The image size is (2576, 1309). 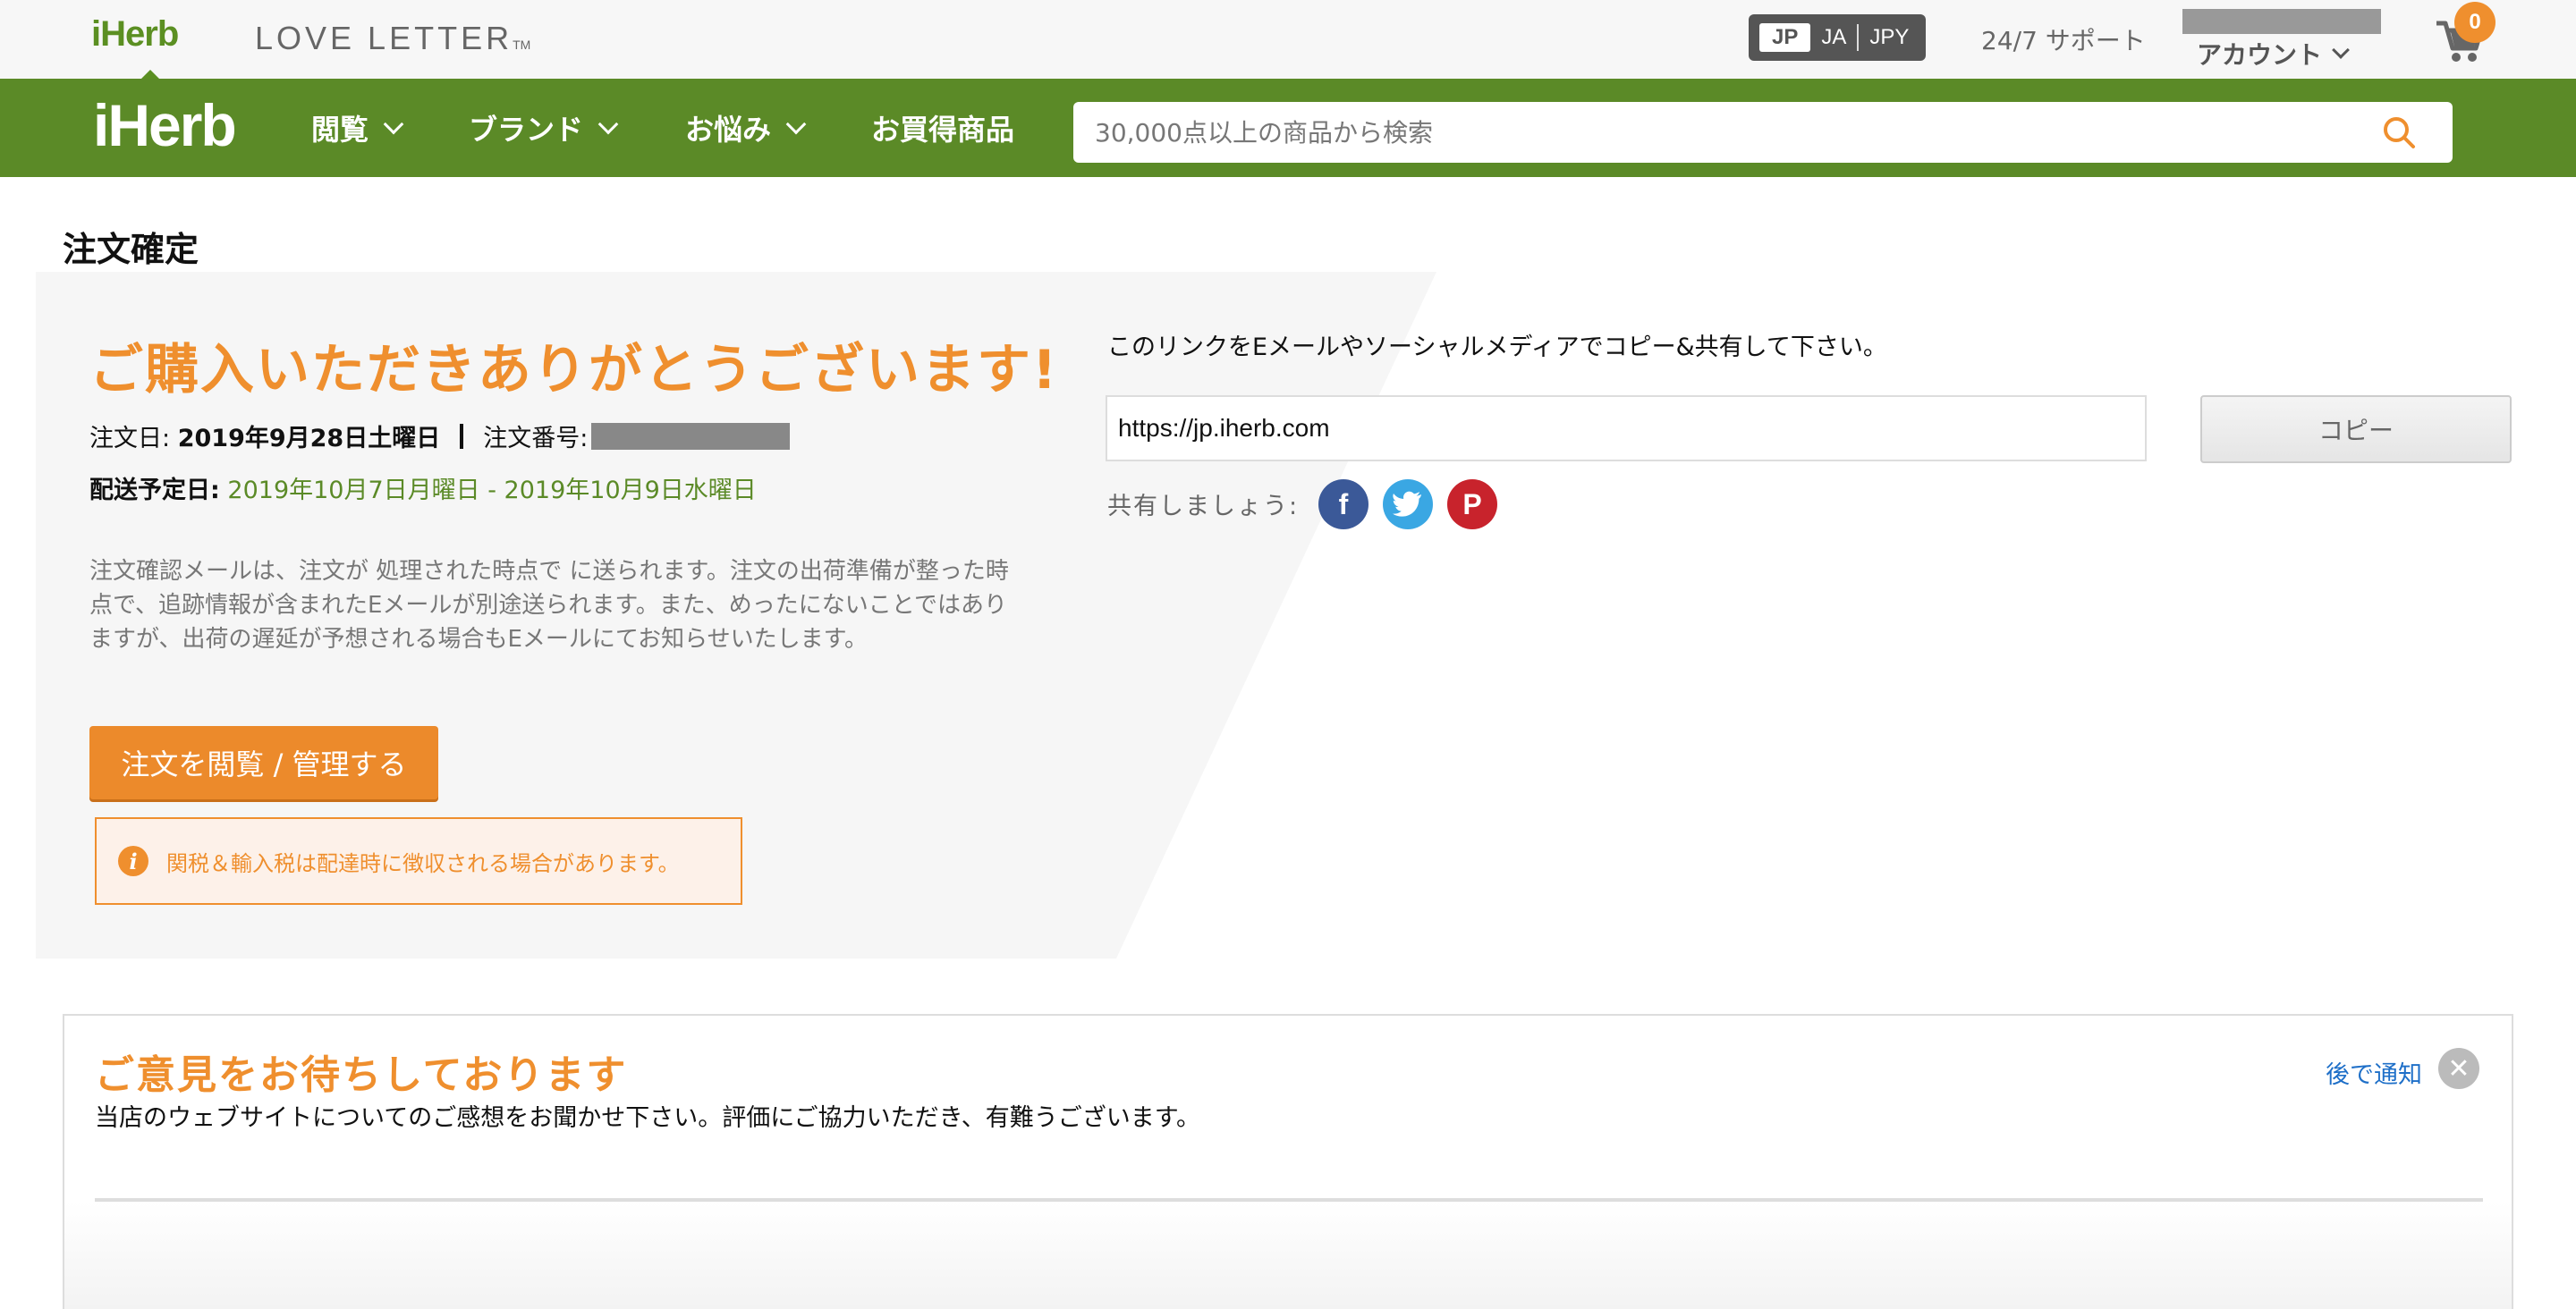 I want to click on love-letter-text: LOVE LETTER, so click(x=384, y=38).